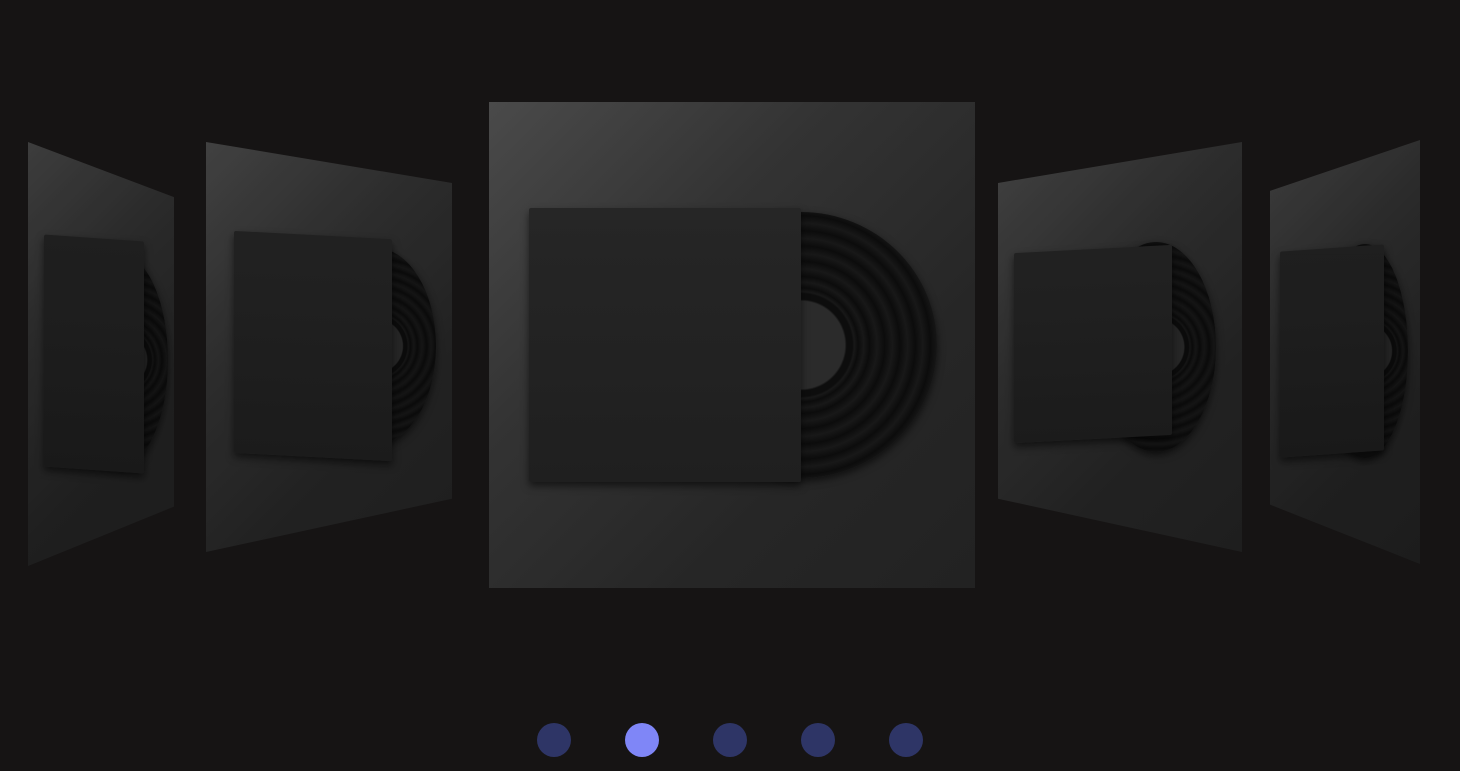  I want to click on slide-card-far-right, so click(1345, 352).